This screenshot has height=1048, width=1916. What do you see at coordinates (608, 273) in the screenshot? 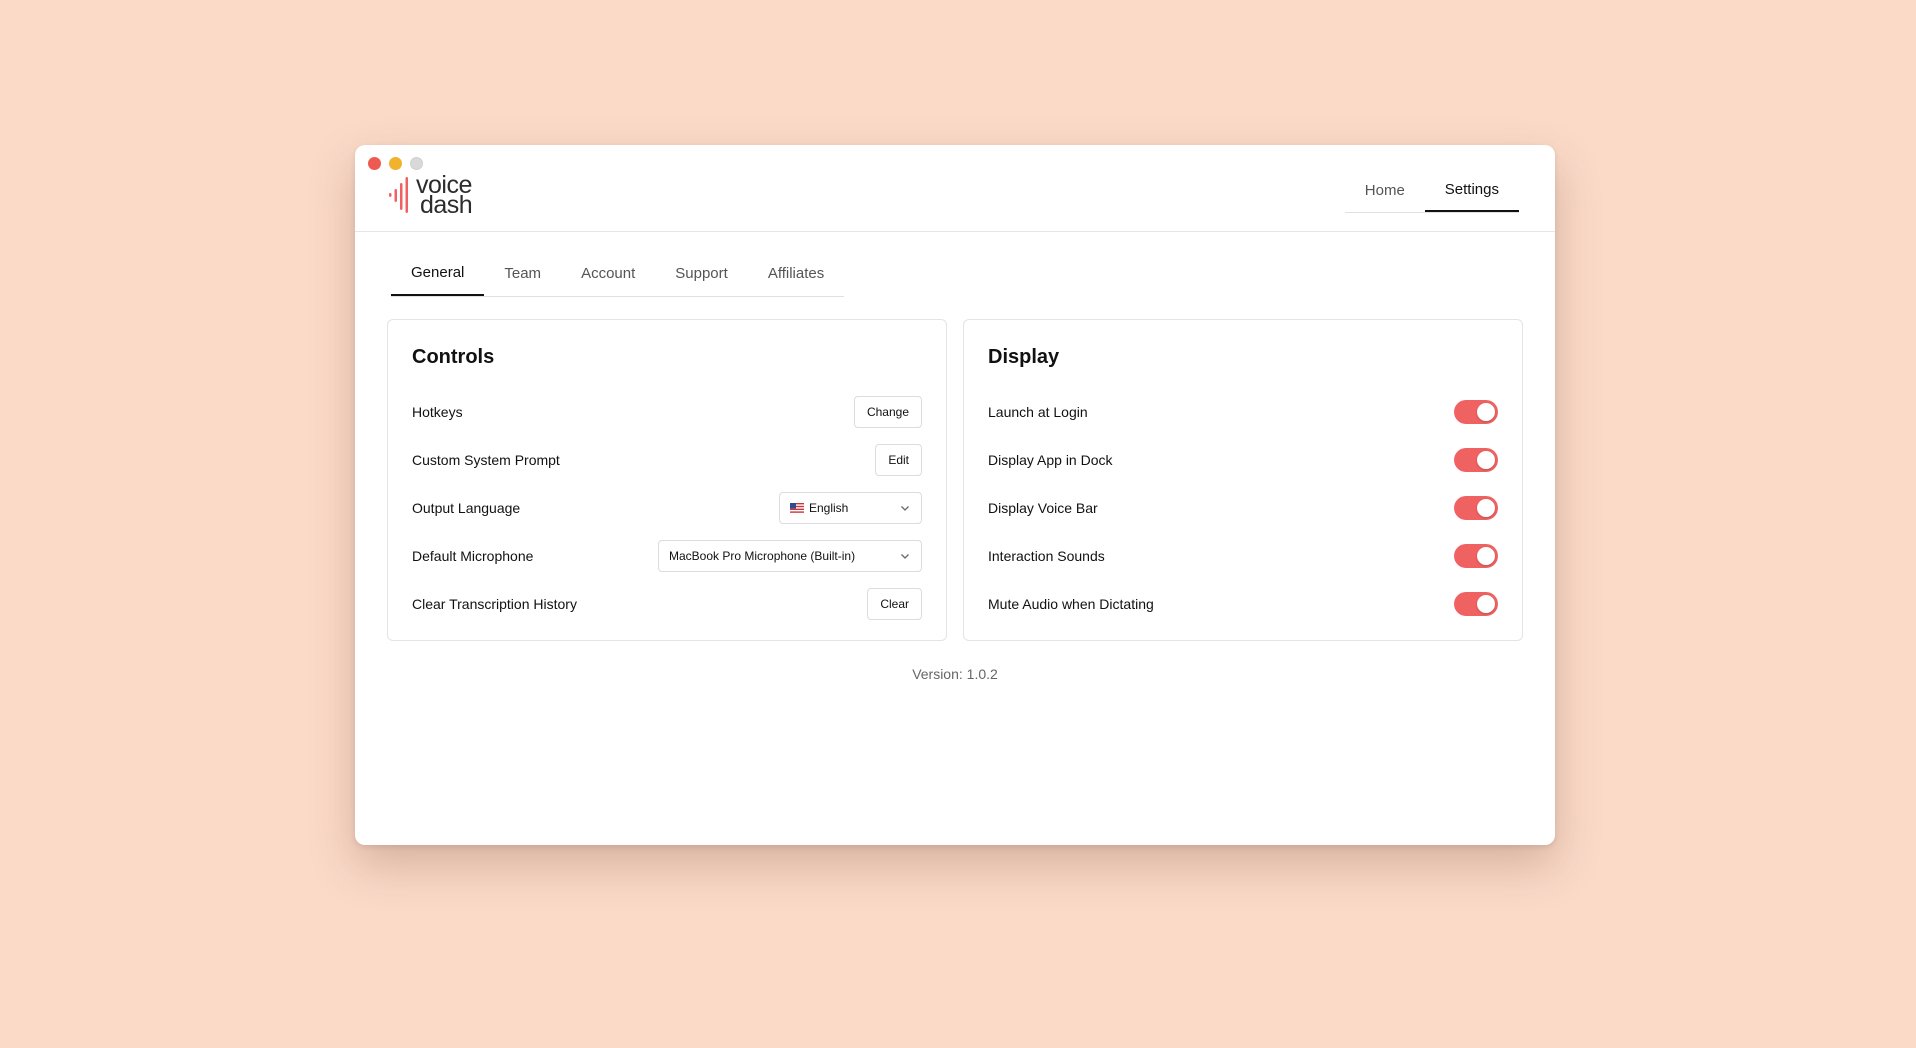
I see `tab-account: Account` at bounding box center [608, 273].